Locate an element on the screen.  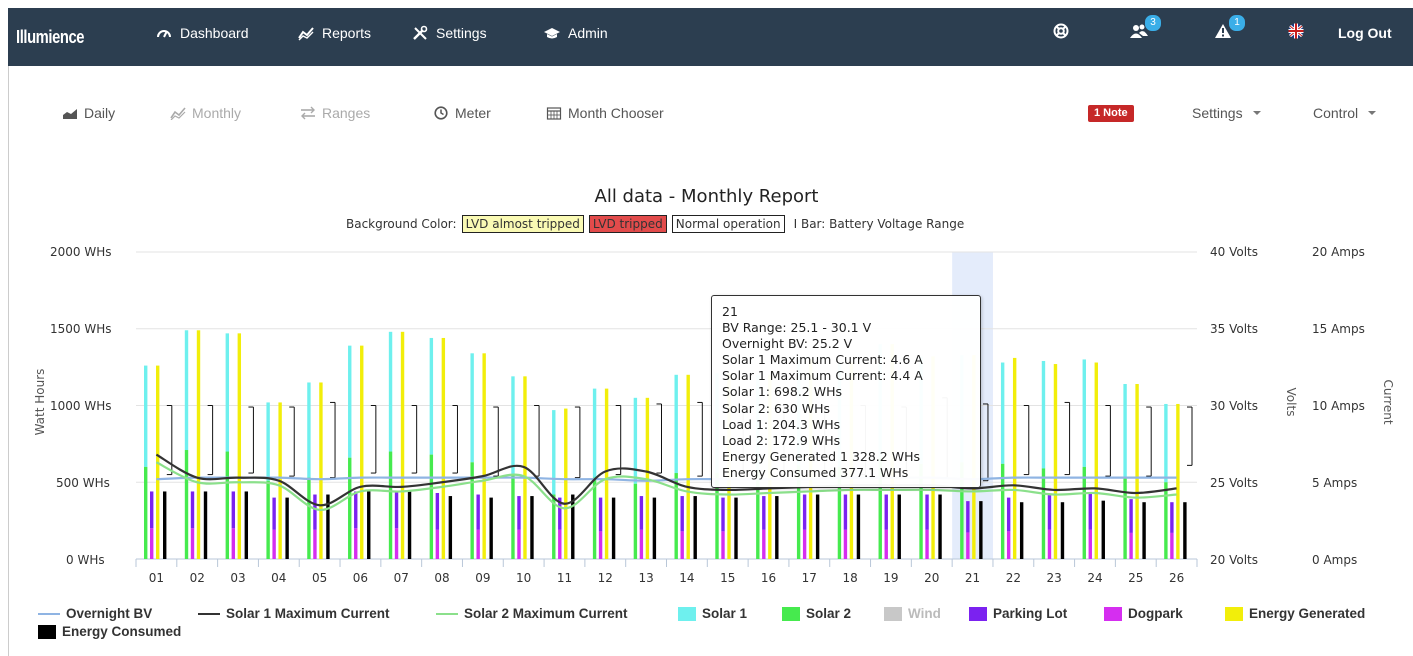
legend-item-parking-lot: Parking Lot is located at coordinates (1018, 613).